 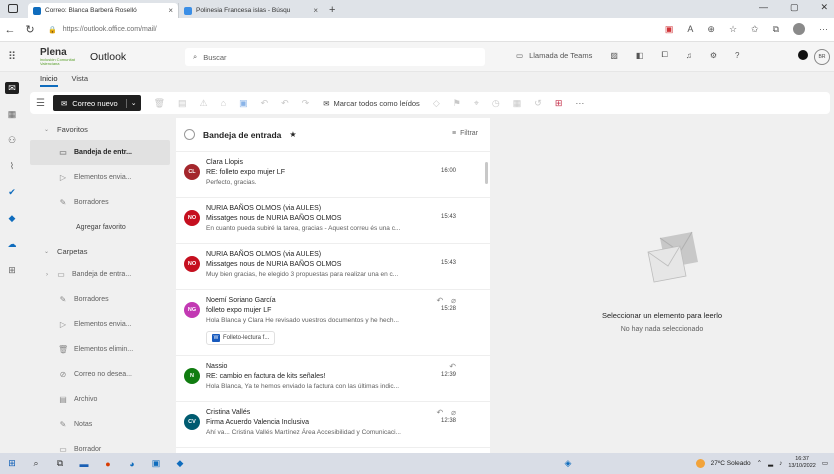 What do you see at coordinates (12, 192) in the screenshot?
I see `todo-app-icon: ✔` at bounding box center [12, 192].